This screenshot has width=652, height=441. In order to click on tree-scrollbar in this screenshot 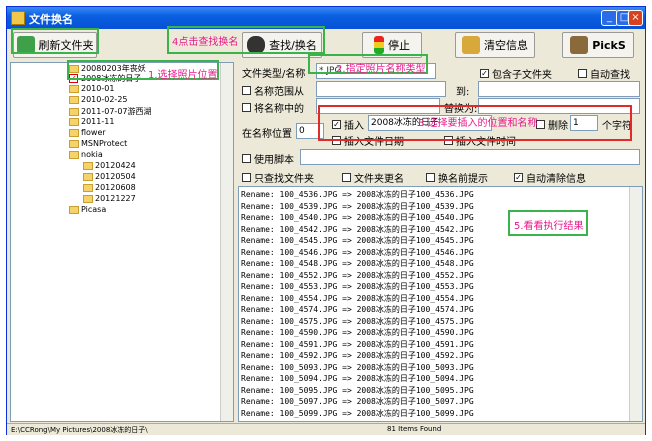, I will do `click(226, 242)`.